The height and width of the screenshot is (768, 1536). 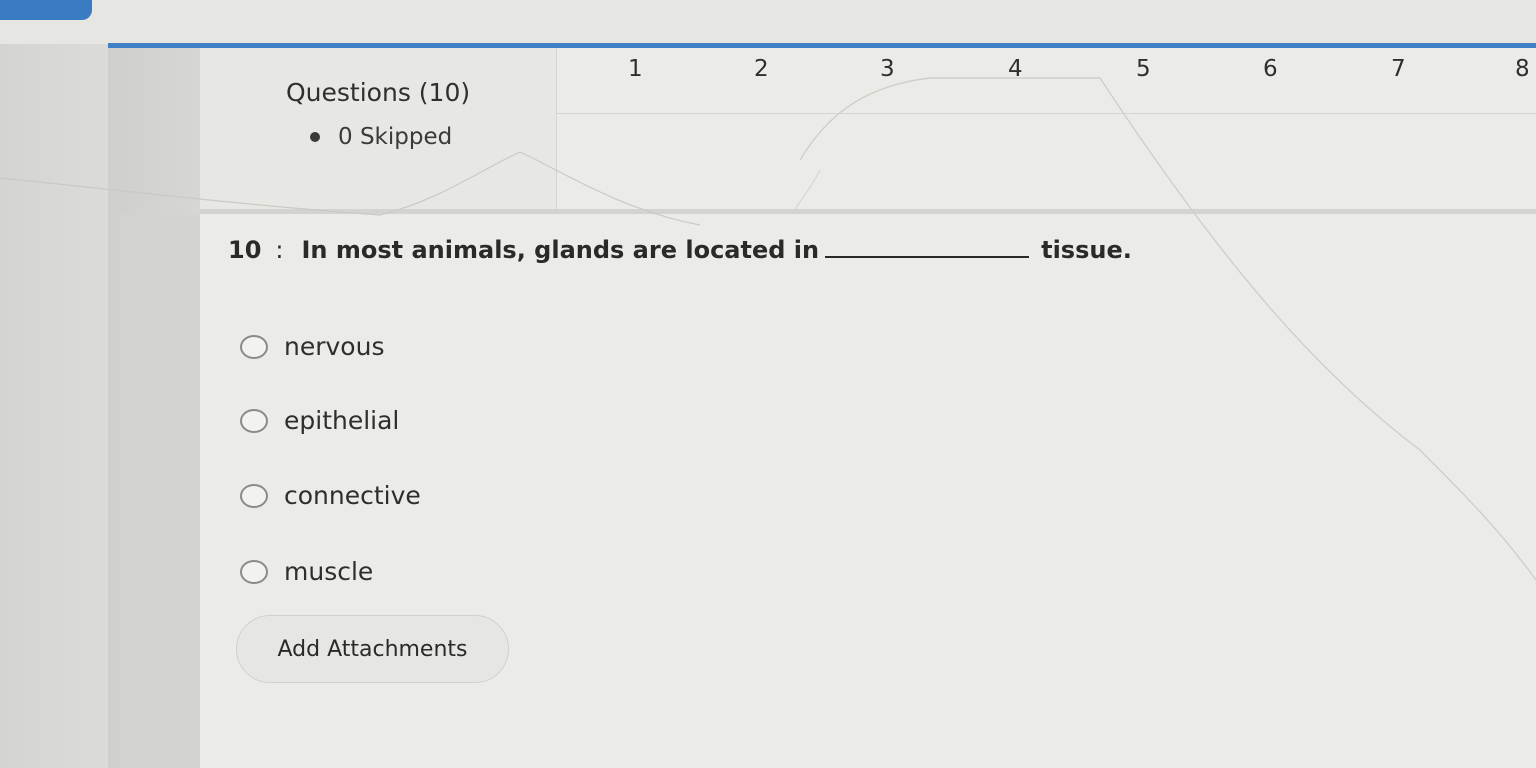 I want to click on question-nav-2: 2, so click(x=761, y=69).